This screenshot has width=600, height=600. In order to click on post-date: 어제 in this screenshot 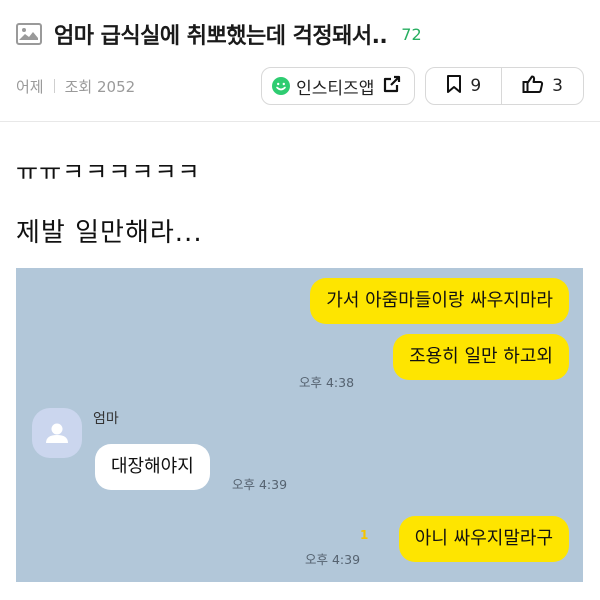, I will do `click(30, 86)`.